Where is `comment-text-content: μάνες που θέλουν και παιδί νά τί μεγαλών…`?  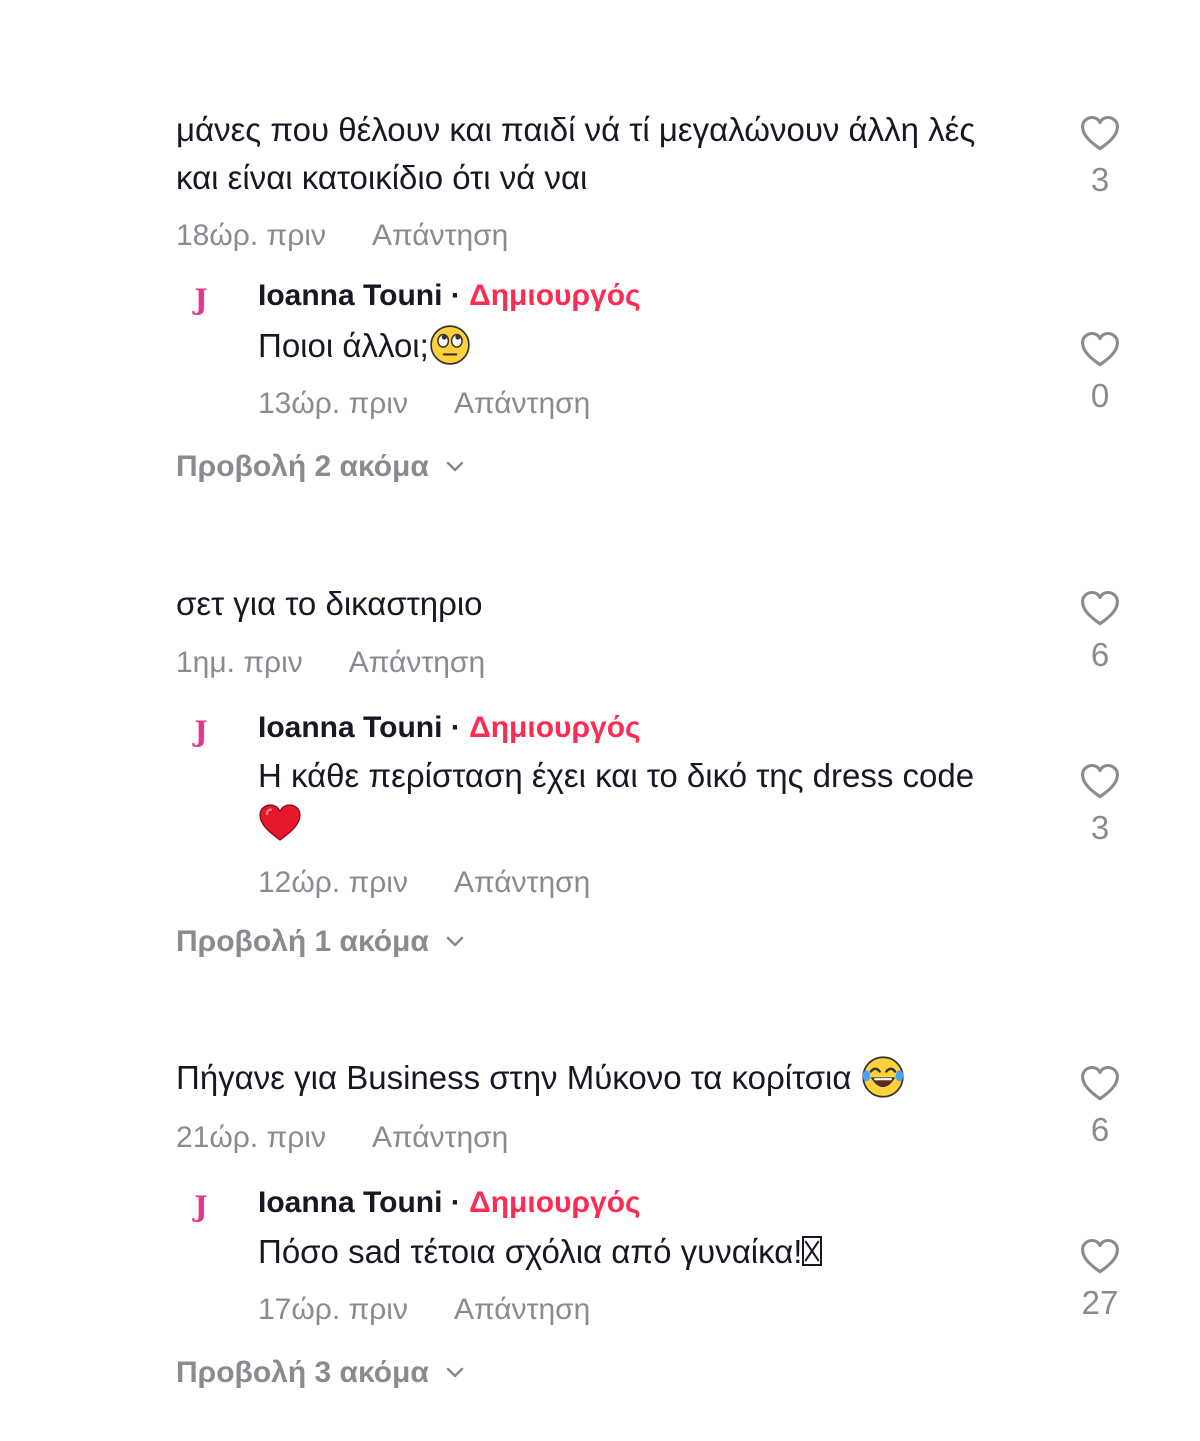 comment-text-content: μάνες που θέλουν και παιδί νά τί μεγαλών… is located at coordinates (576, 153).